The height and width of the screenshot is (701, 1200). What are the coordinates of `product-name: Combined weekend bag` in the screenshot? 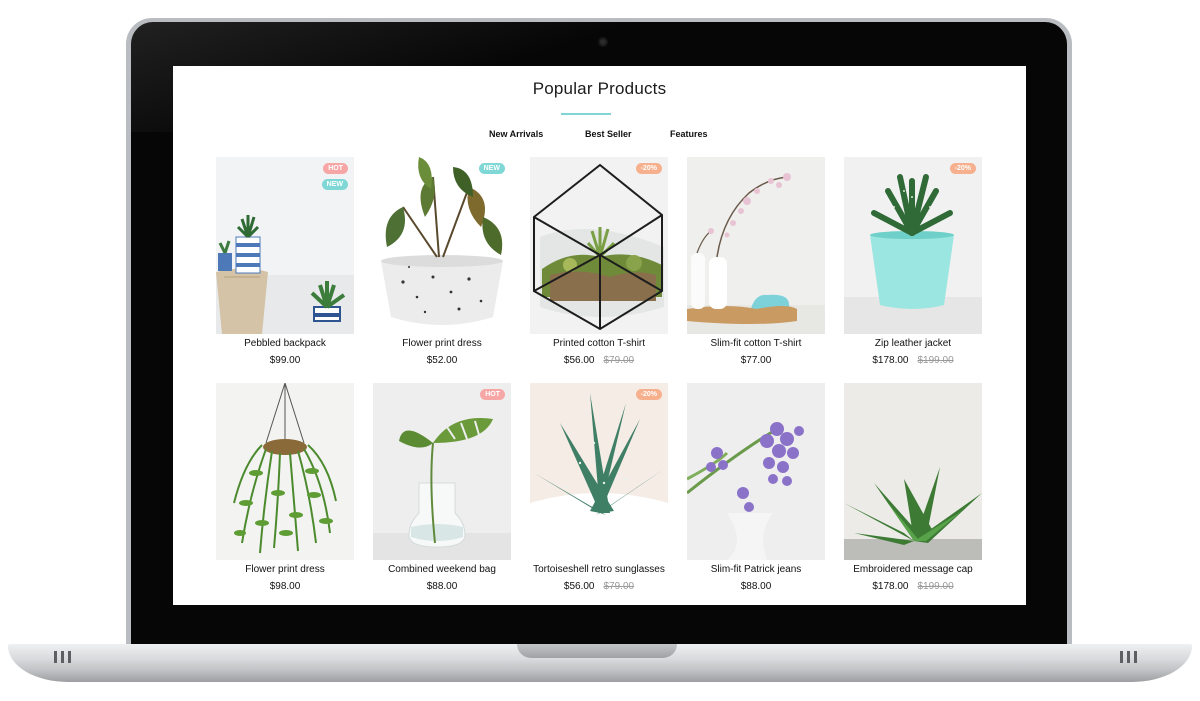 It's located at (442, 569).